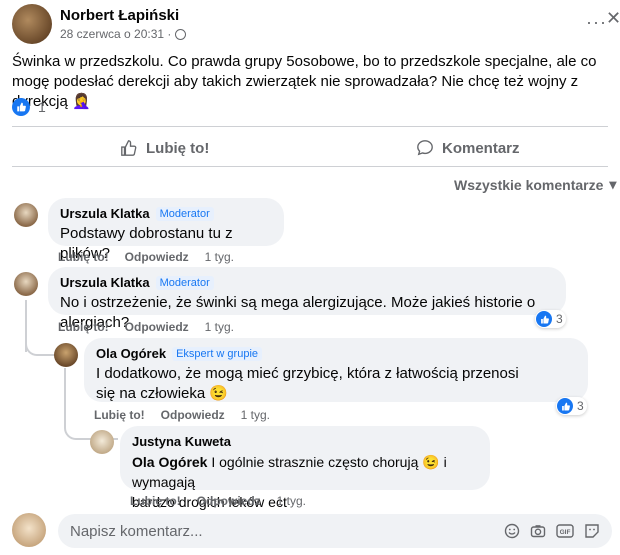 This screenshot has height=555, width=620. I want to click on comment-author: Ola Ogórek, so click(131, 353).